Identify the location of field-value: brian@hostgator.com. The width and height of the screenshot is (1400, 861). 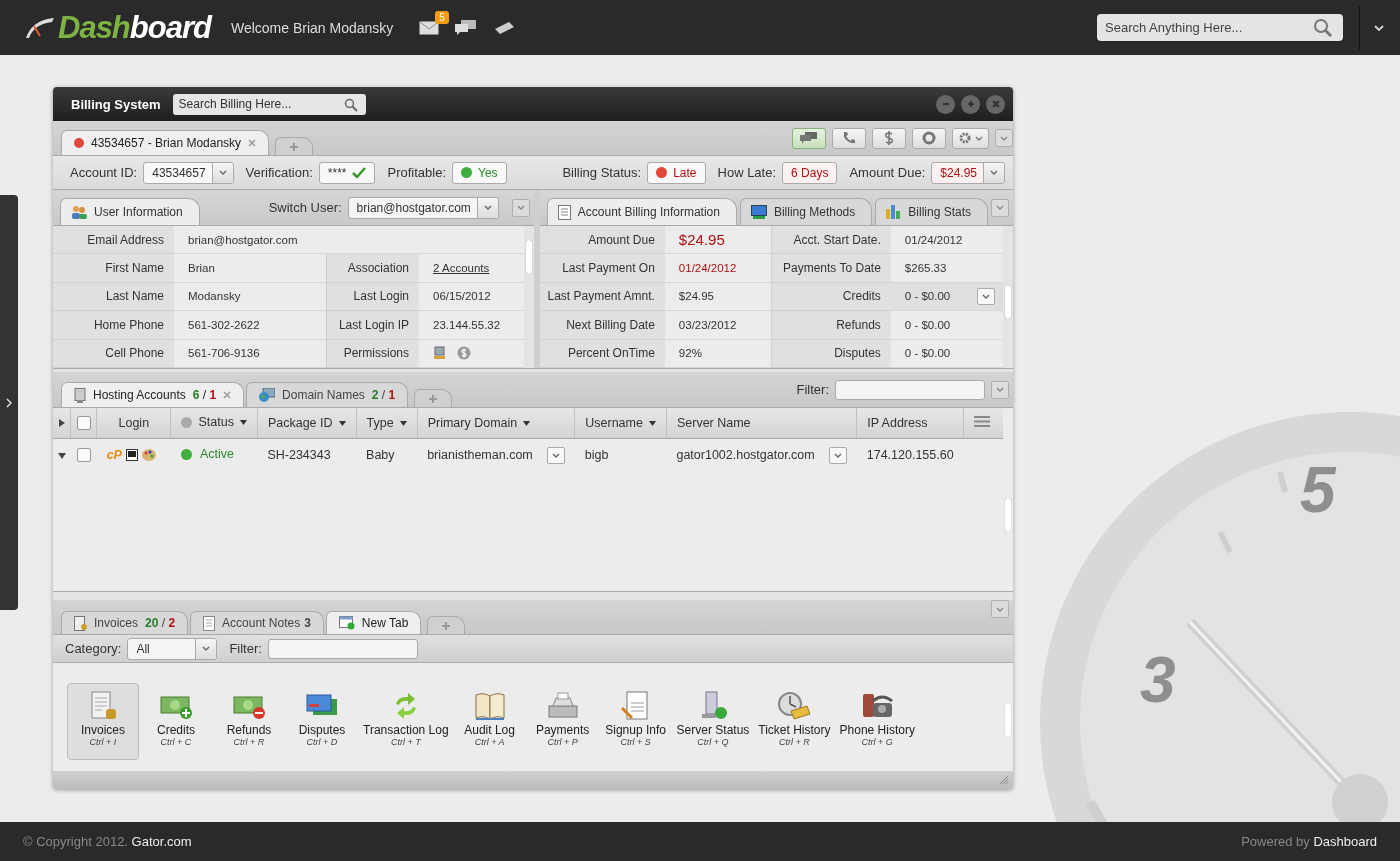
(349, 240).